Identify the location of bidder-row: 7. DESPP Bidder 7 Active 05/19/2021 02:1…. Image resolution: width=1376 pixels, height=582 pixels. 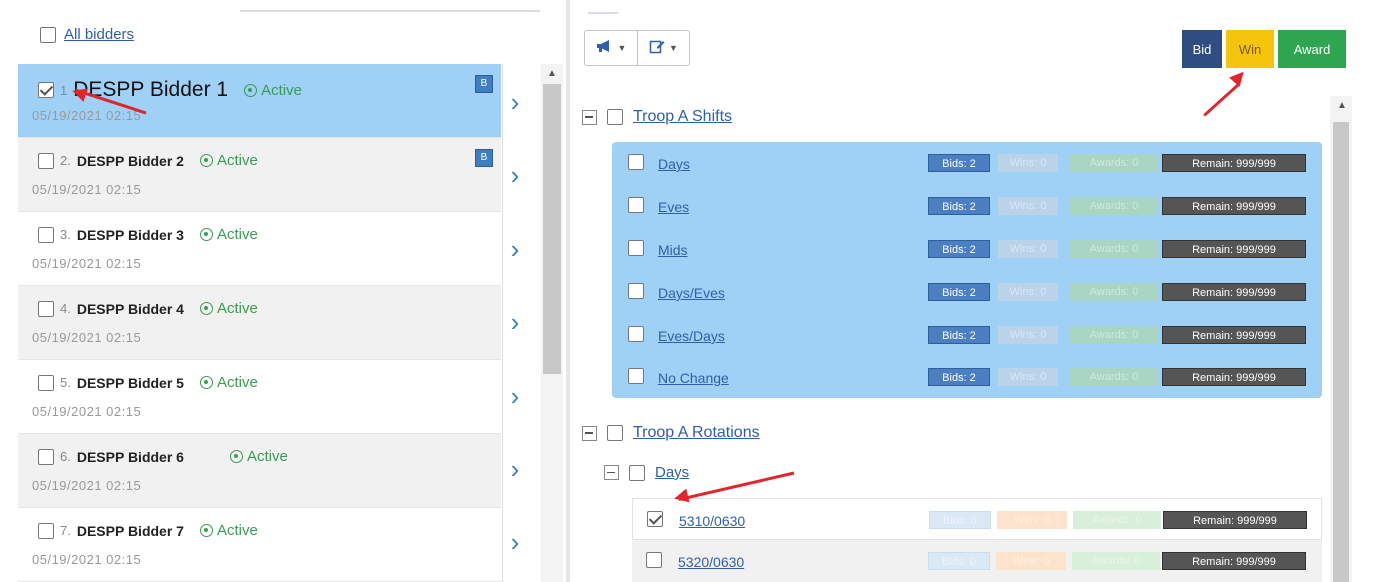
(259, 545).